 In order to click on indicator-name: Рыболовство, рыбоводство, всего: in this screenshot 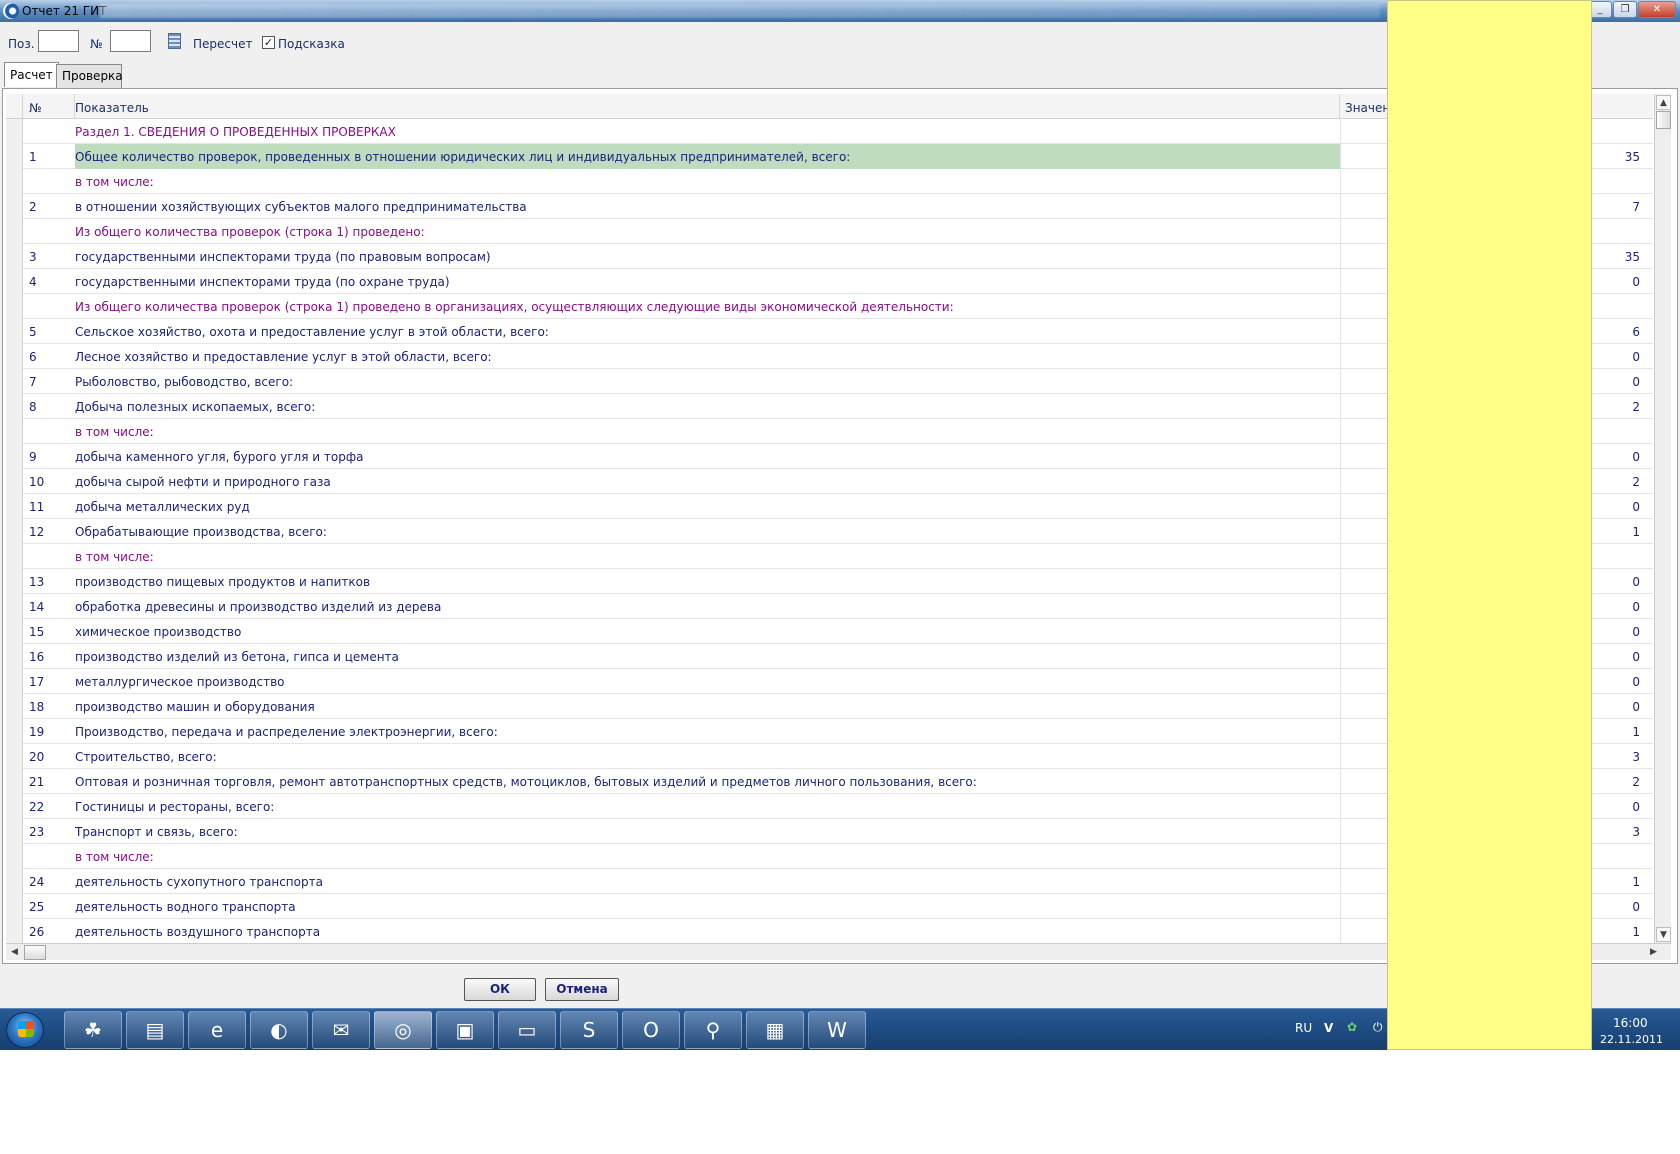, I will do `click(707, 381)`.